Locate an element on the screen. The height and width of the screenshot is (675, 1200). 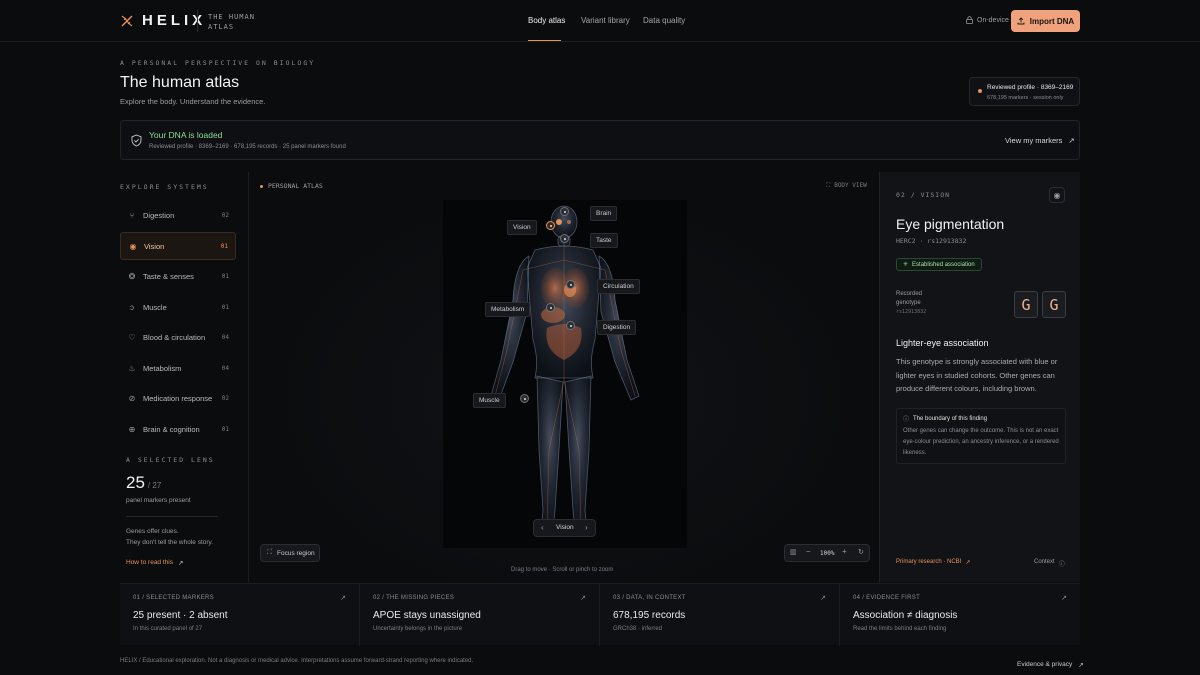
view-markers-link: View my markers ↗ is located at coordinates (1040, 140).